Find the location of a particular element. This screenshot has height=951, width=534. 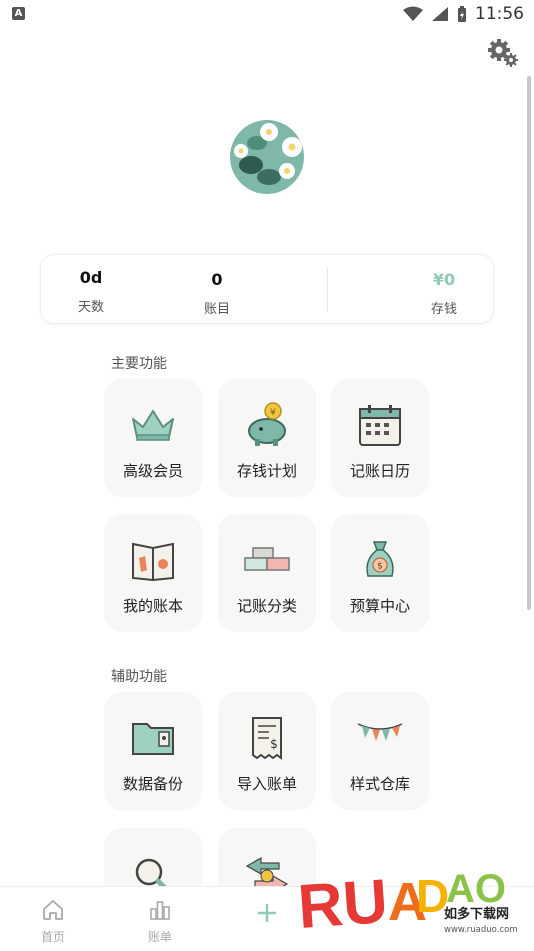

tile-import-bill: $ 导入账单 is located at coordinates (267, 751).